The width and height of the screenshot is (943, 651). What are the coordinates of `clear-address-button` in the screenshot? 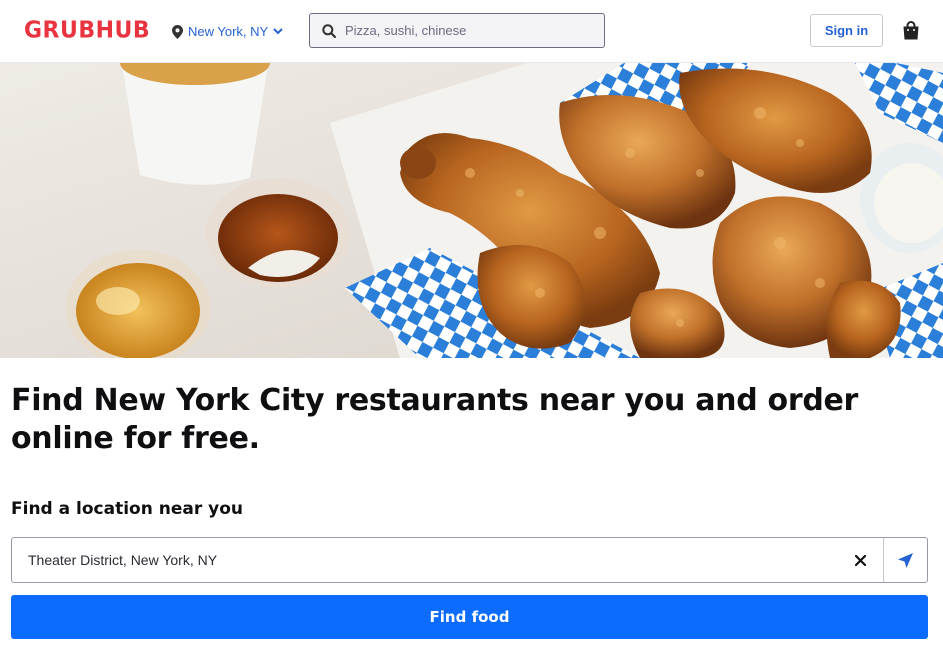 It's located at (860, 560).